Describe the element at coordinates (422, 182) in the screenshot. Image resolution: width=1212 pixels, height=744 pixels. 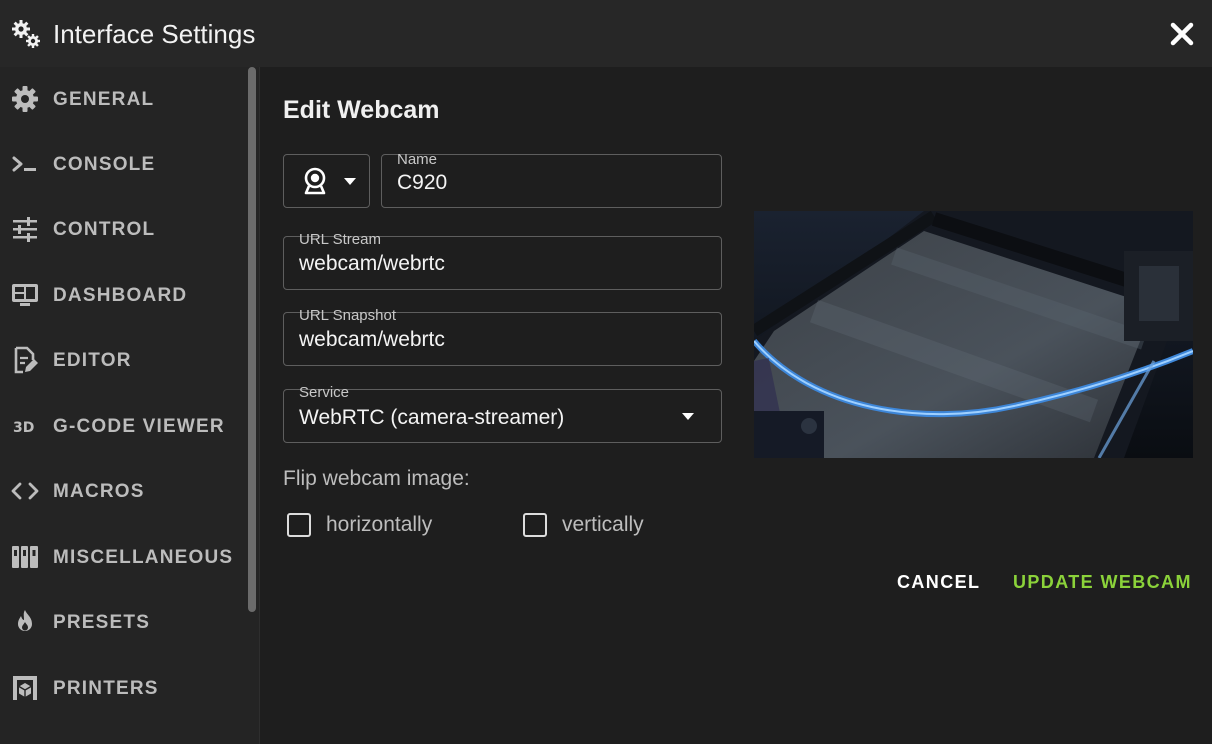
I see `name-value: C920` at that location.